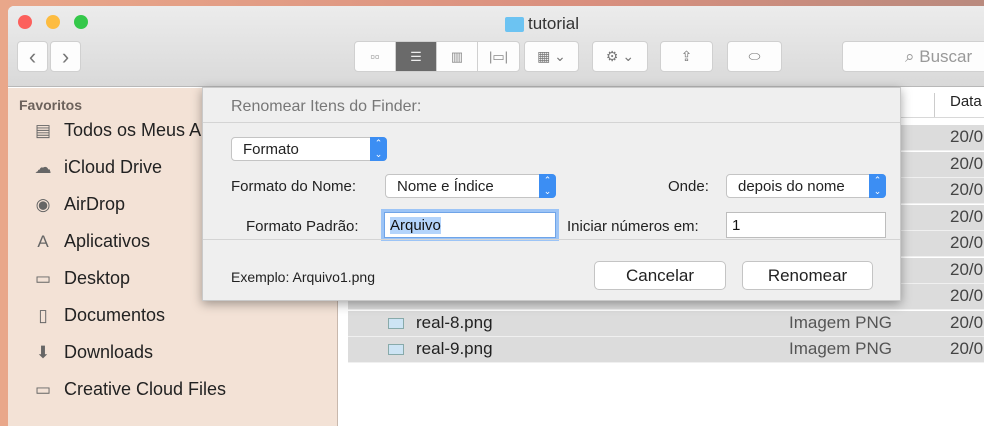 This screenshot has height=426, width=984. What do you see at coordinates (660, 275) in the screenshot?
I see `cancel-button: Cancelar` at bounding box center [660, 275].